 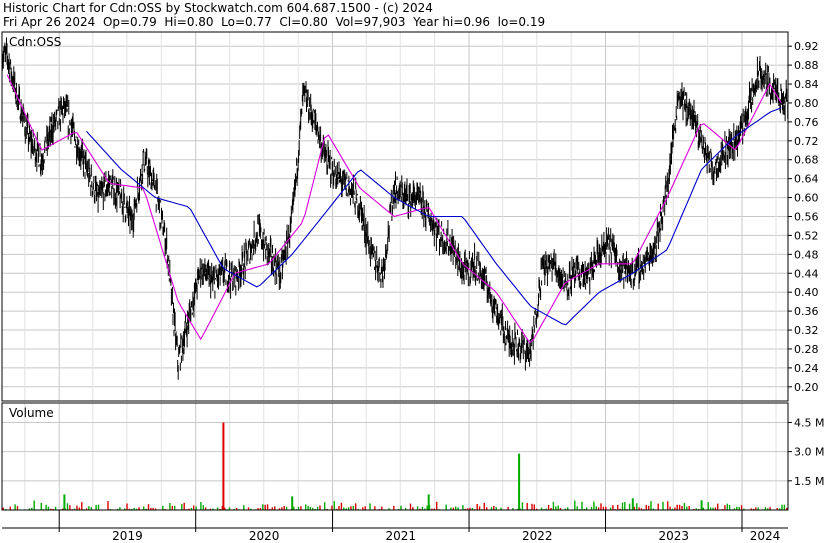 I want to click on y-tick-label: 0.40, so click(x=806, y=292).